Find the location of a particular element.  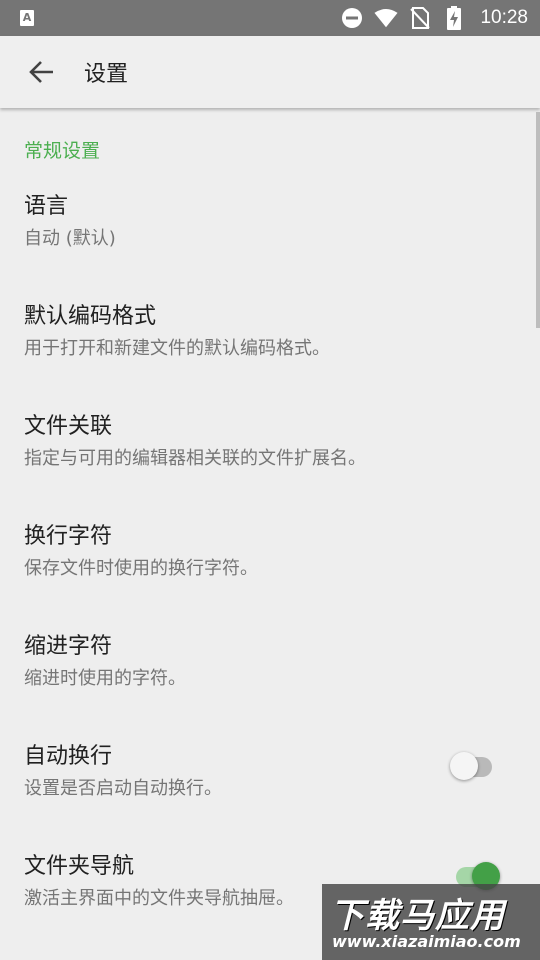

setting-title: 默认编码格式 is located at coordinates (90, 316).